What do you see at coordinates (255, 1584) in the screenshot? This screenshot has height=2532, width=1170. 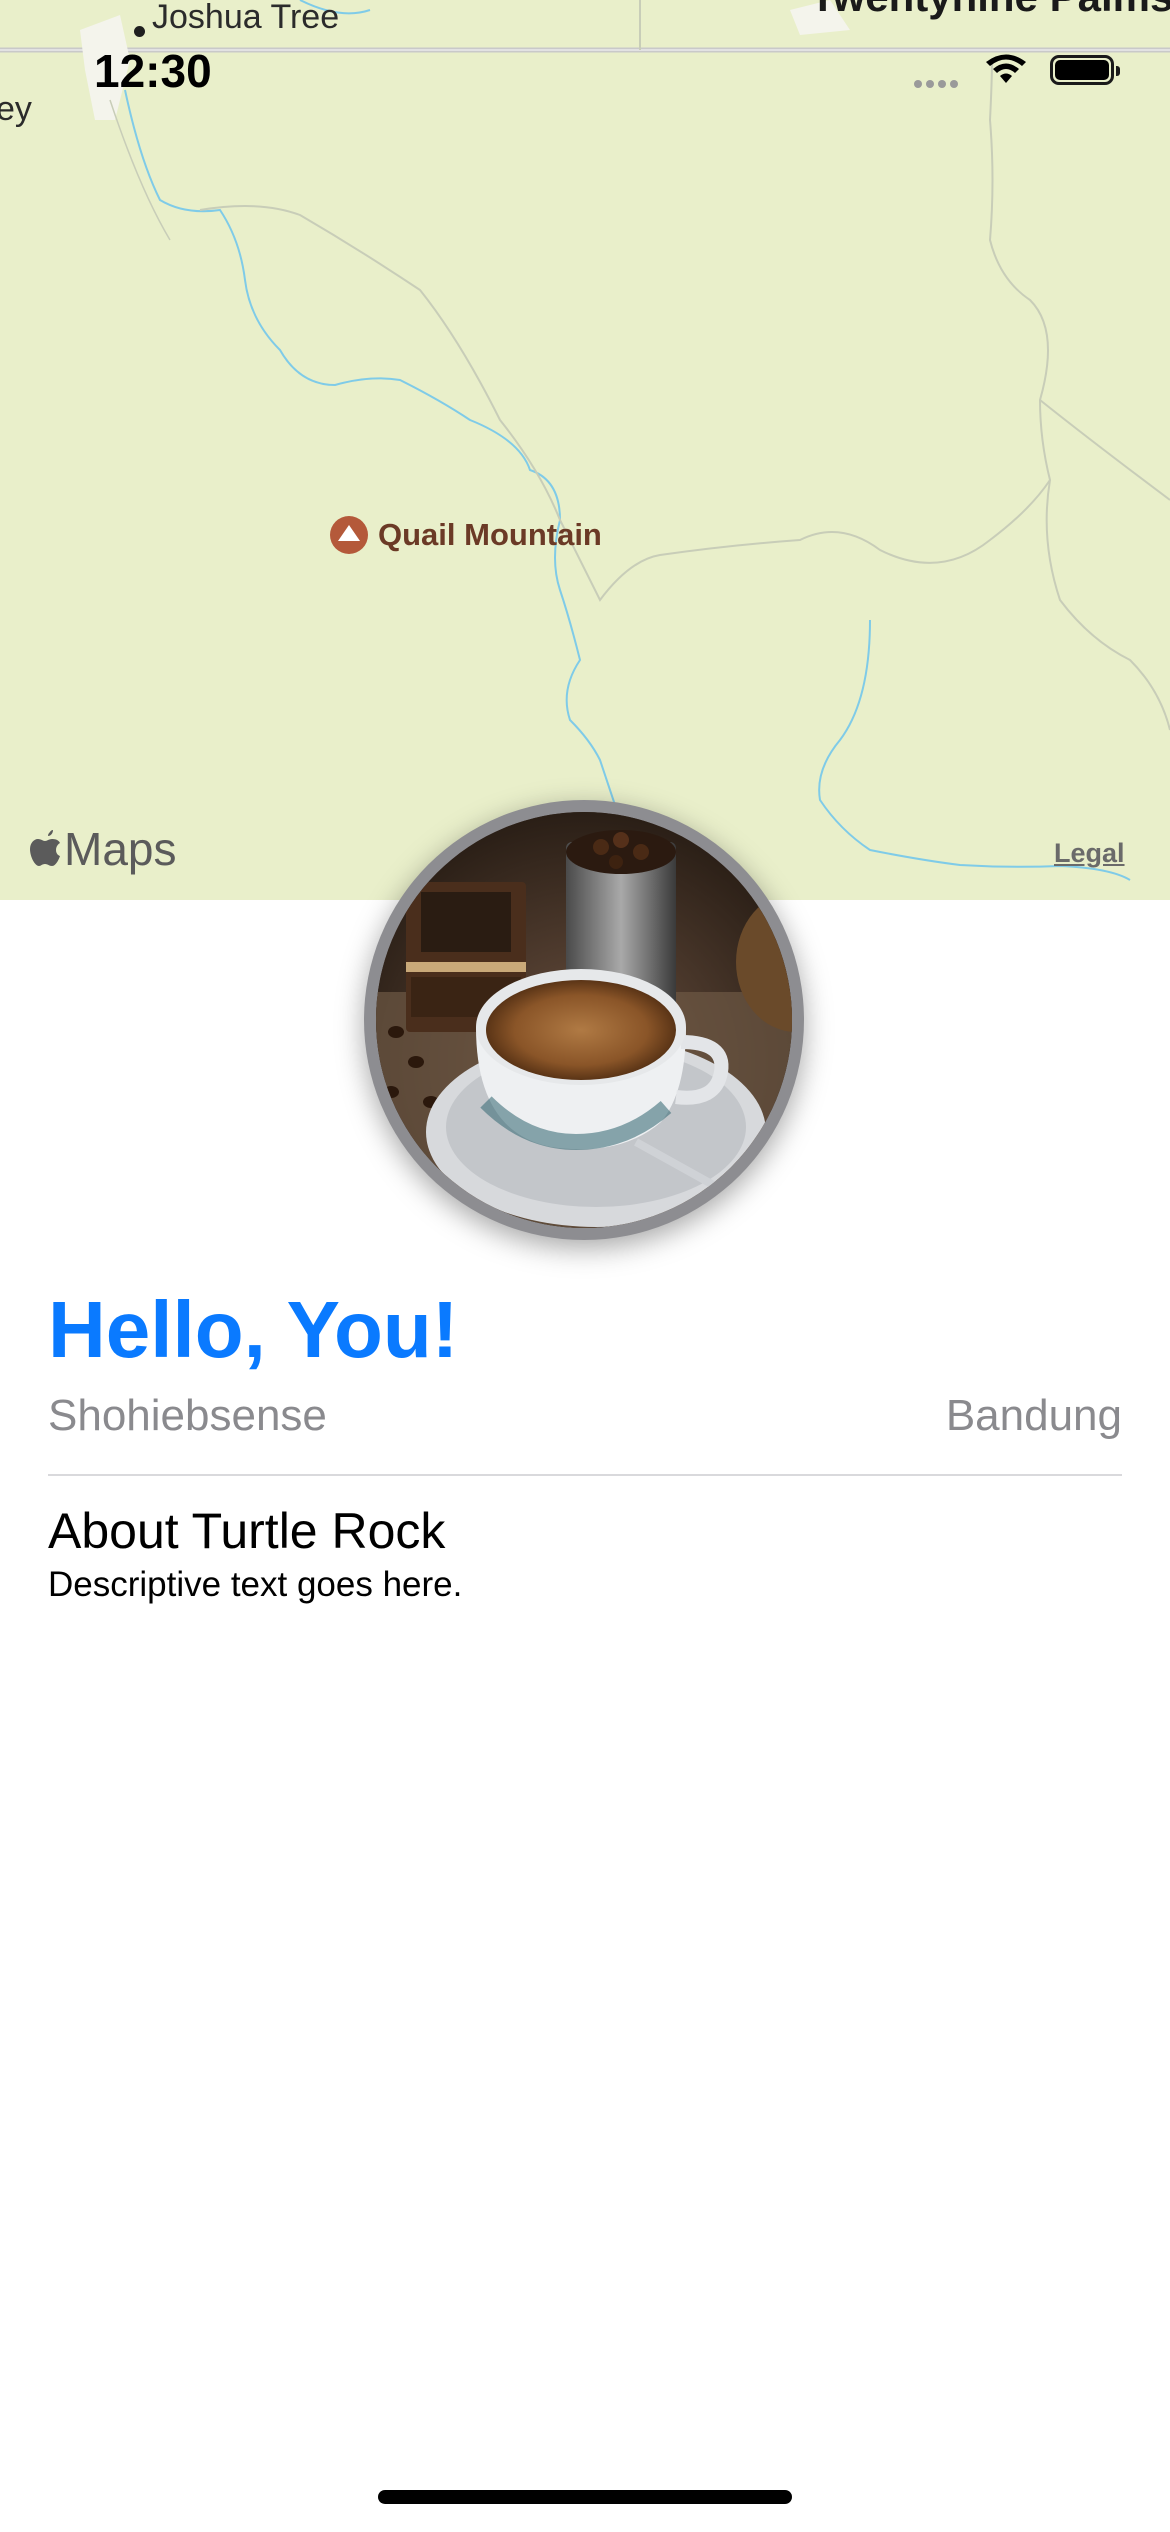 I see `about-body: Descriptive text goes here.` at bounding box center [255, 1584].